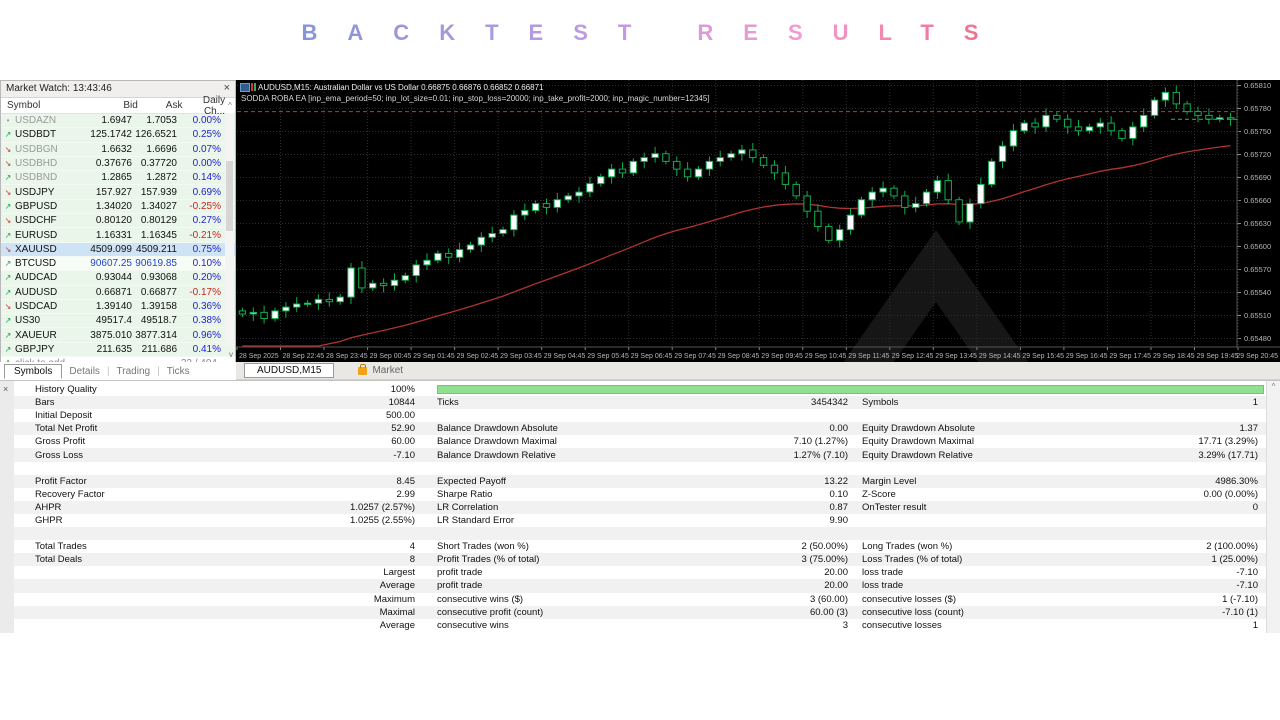 Image resolution: width=1280 pixels, height=720 pixels. What do you see at coordinates (158, 192) in the screenshot?
I see `ask-value: 157.939` at bounding box center [158, 192].